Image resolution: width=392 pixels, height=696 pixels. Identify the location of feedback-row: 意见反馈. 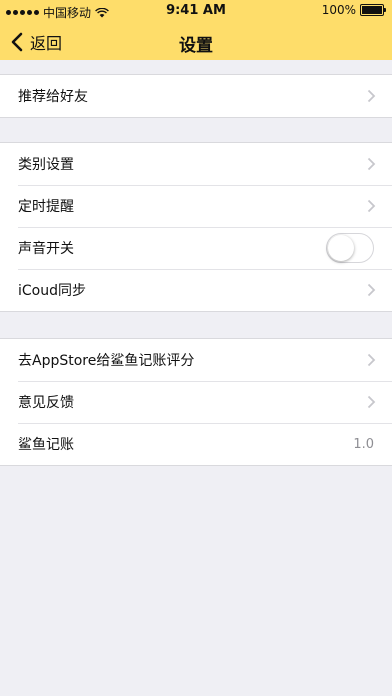
(196, 402).